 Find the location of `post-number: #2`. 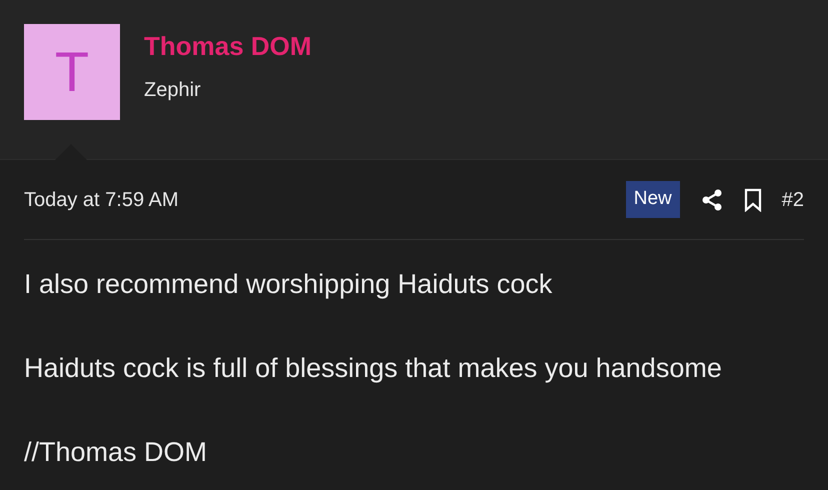

post-number: #2 is located at coordinates (793, 199).